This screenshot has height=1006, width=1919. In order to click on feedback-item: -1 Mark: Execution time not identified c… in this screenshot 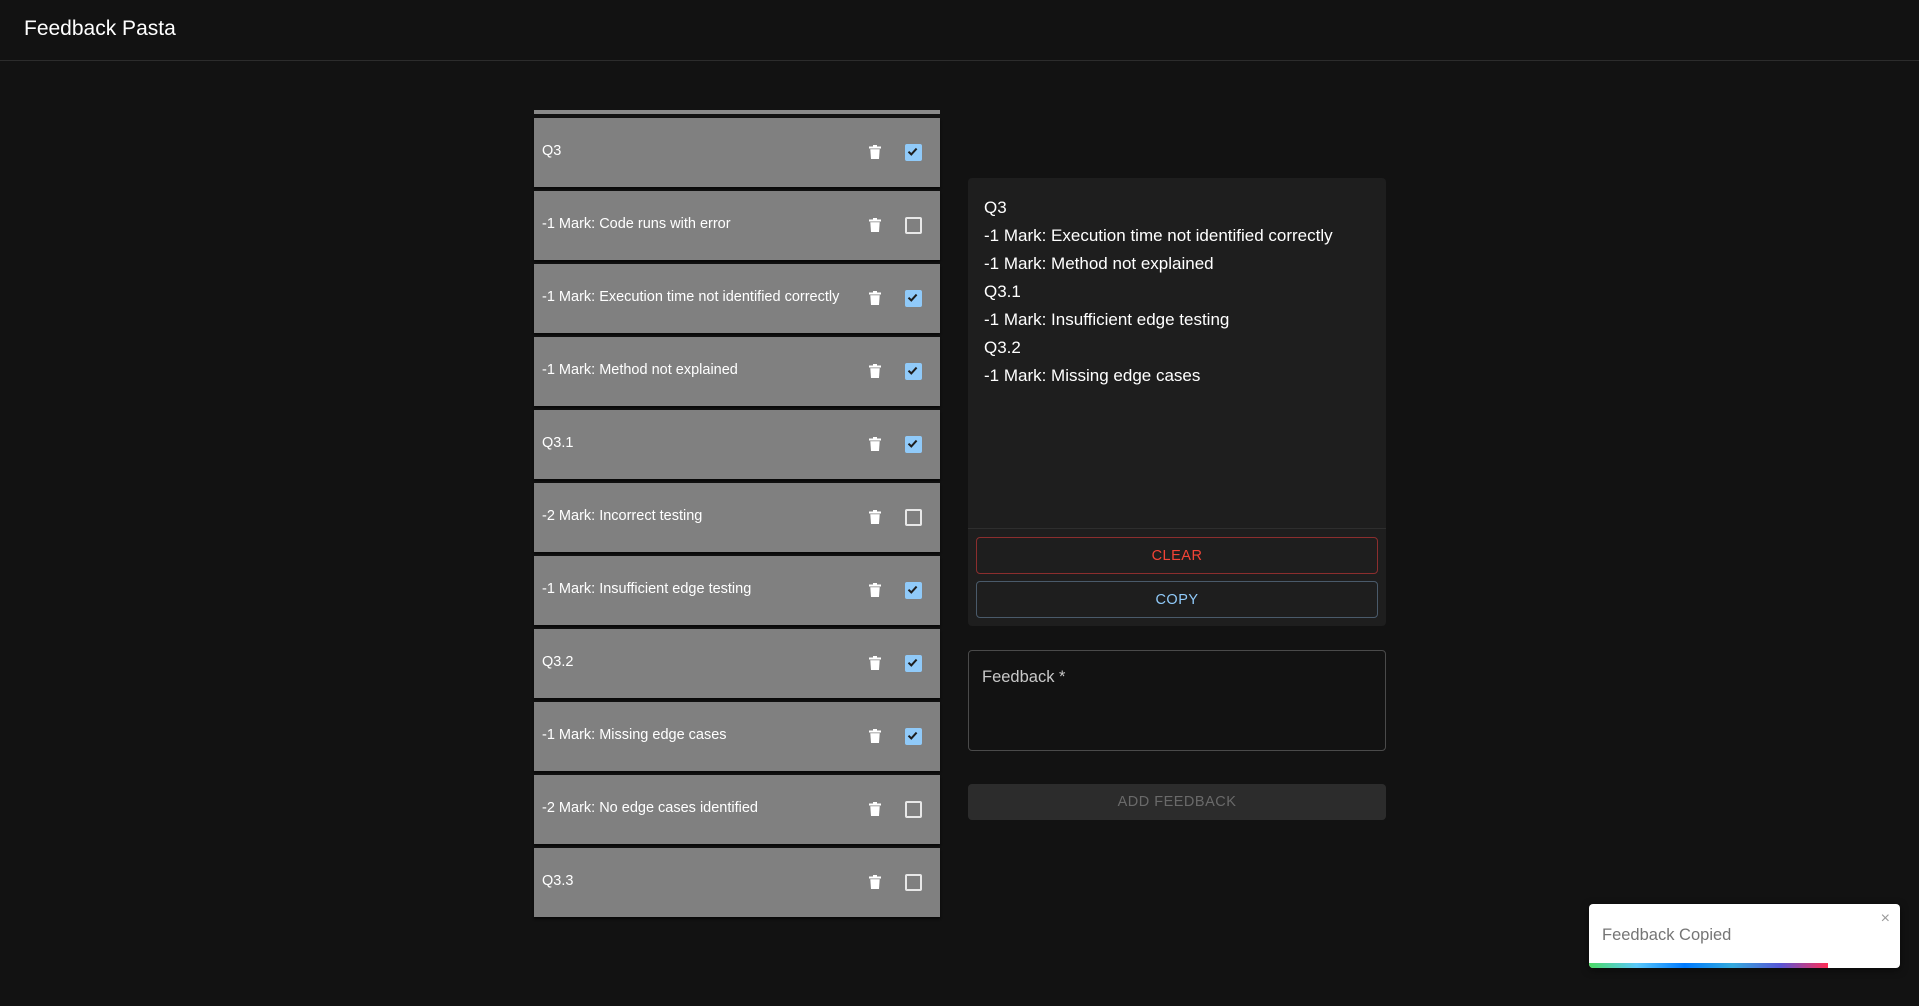, I will do `click(737, 298)`.